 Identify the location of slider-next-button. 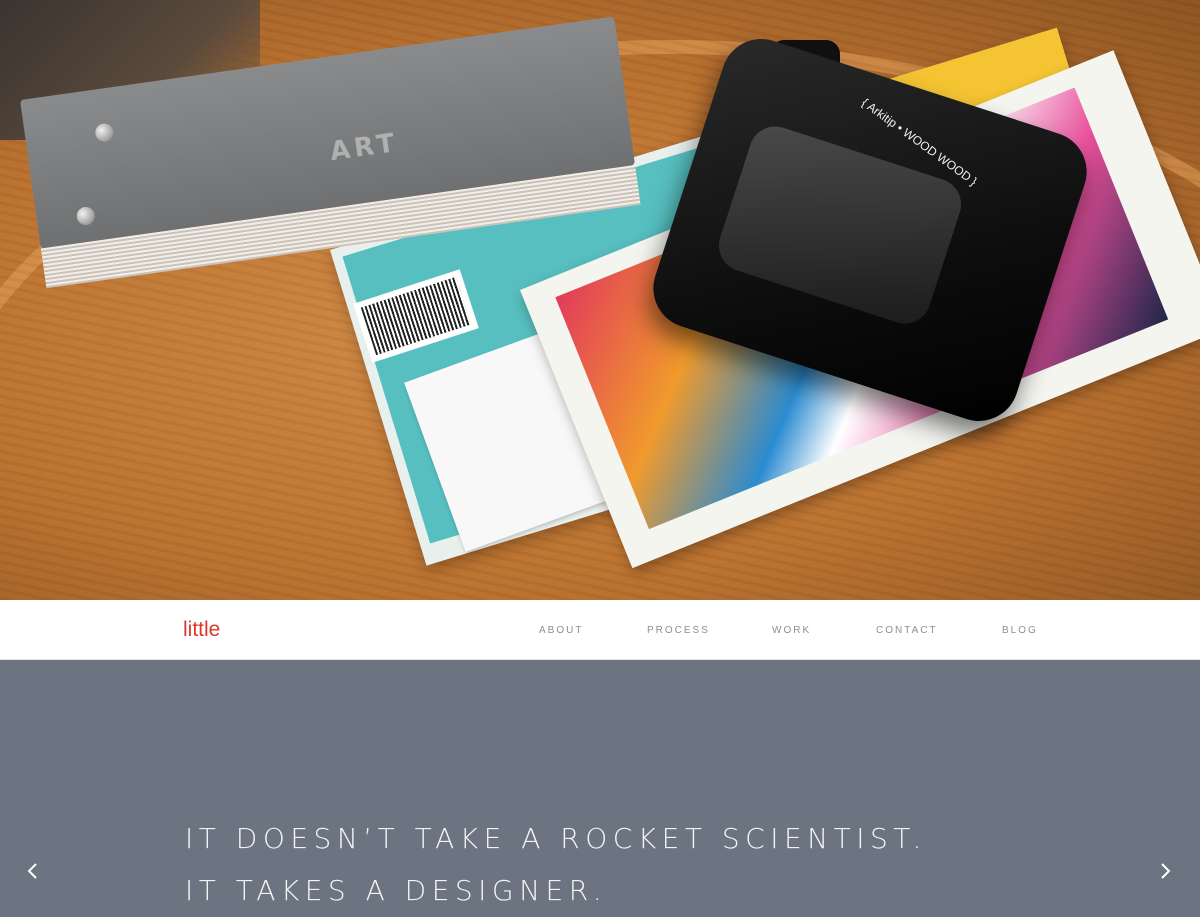
(1165, 871).